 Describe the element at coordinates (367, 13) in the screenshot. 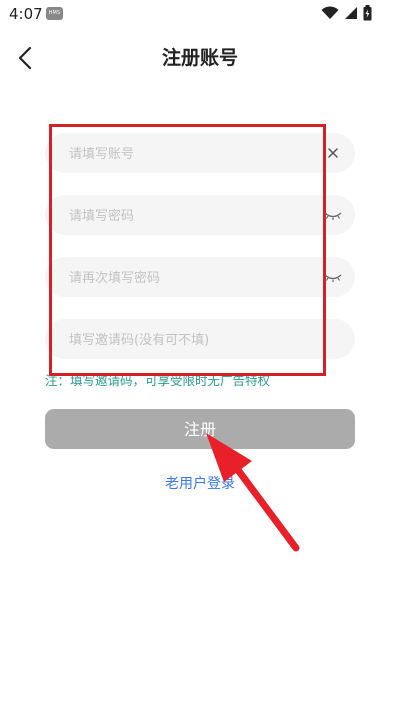

I see `battery-icon` at that location.